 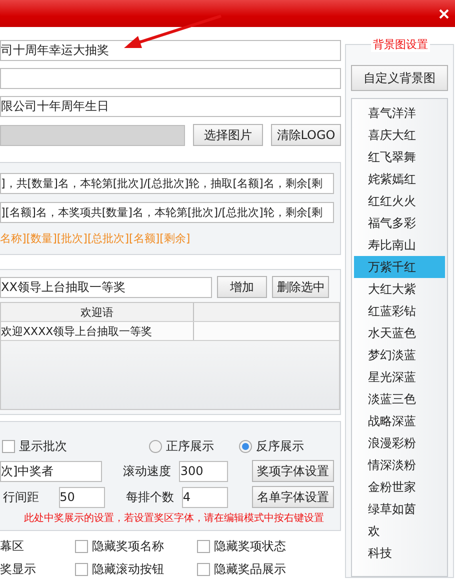 What do you see at coordinates (286, 446) in the screenshot?
I see `order-radio: 反序展示` at bounding box center [286, 446].